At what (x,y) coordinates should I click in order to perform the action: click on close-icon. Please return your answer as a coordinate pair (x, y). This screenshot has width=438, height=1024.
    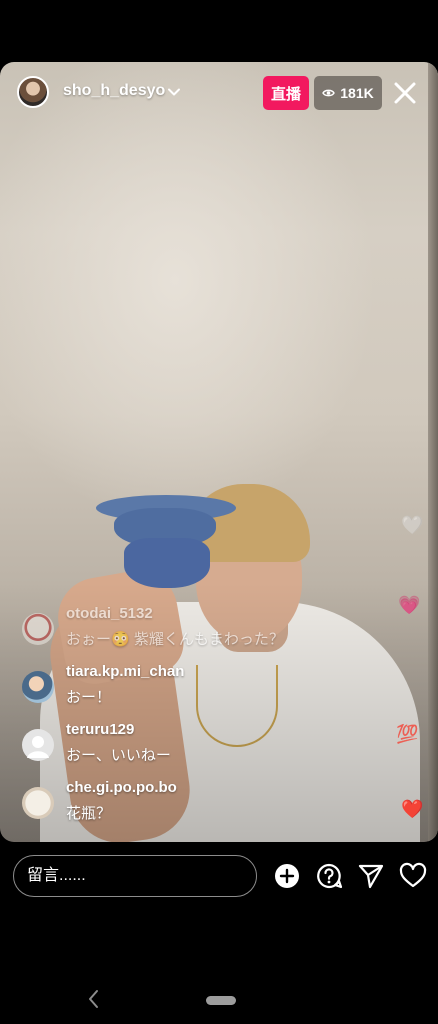
    Looking at the image, I should click on (405, 93).